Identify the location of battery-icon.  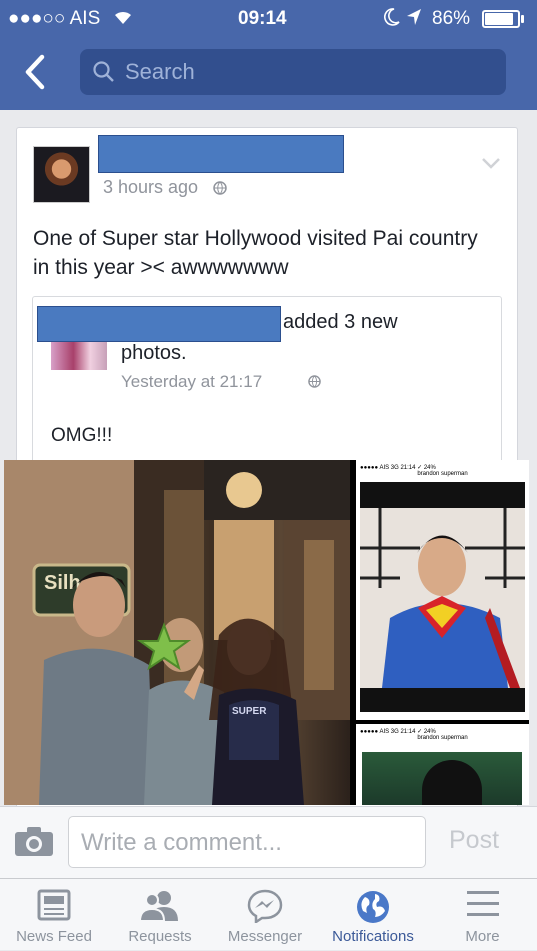
(501, 19).